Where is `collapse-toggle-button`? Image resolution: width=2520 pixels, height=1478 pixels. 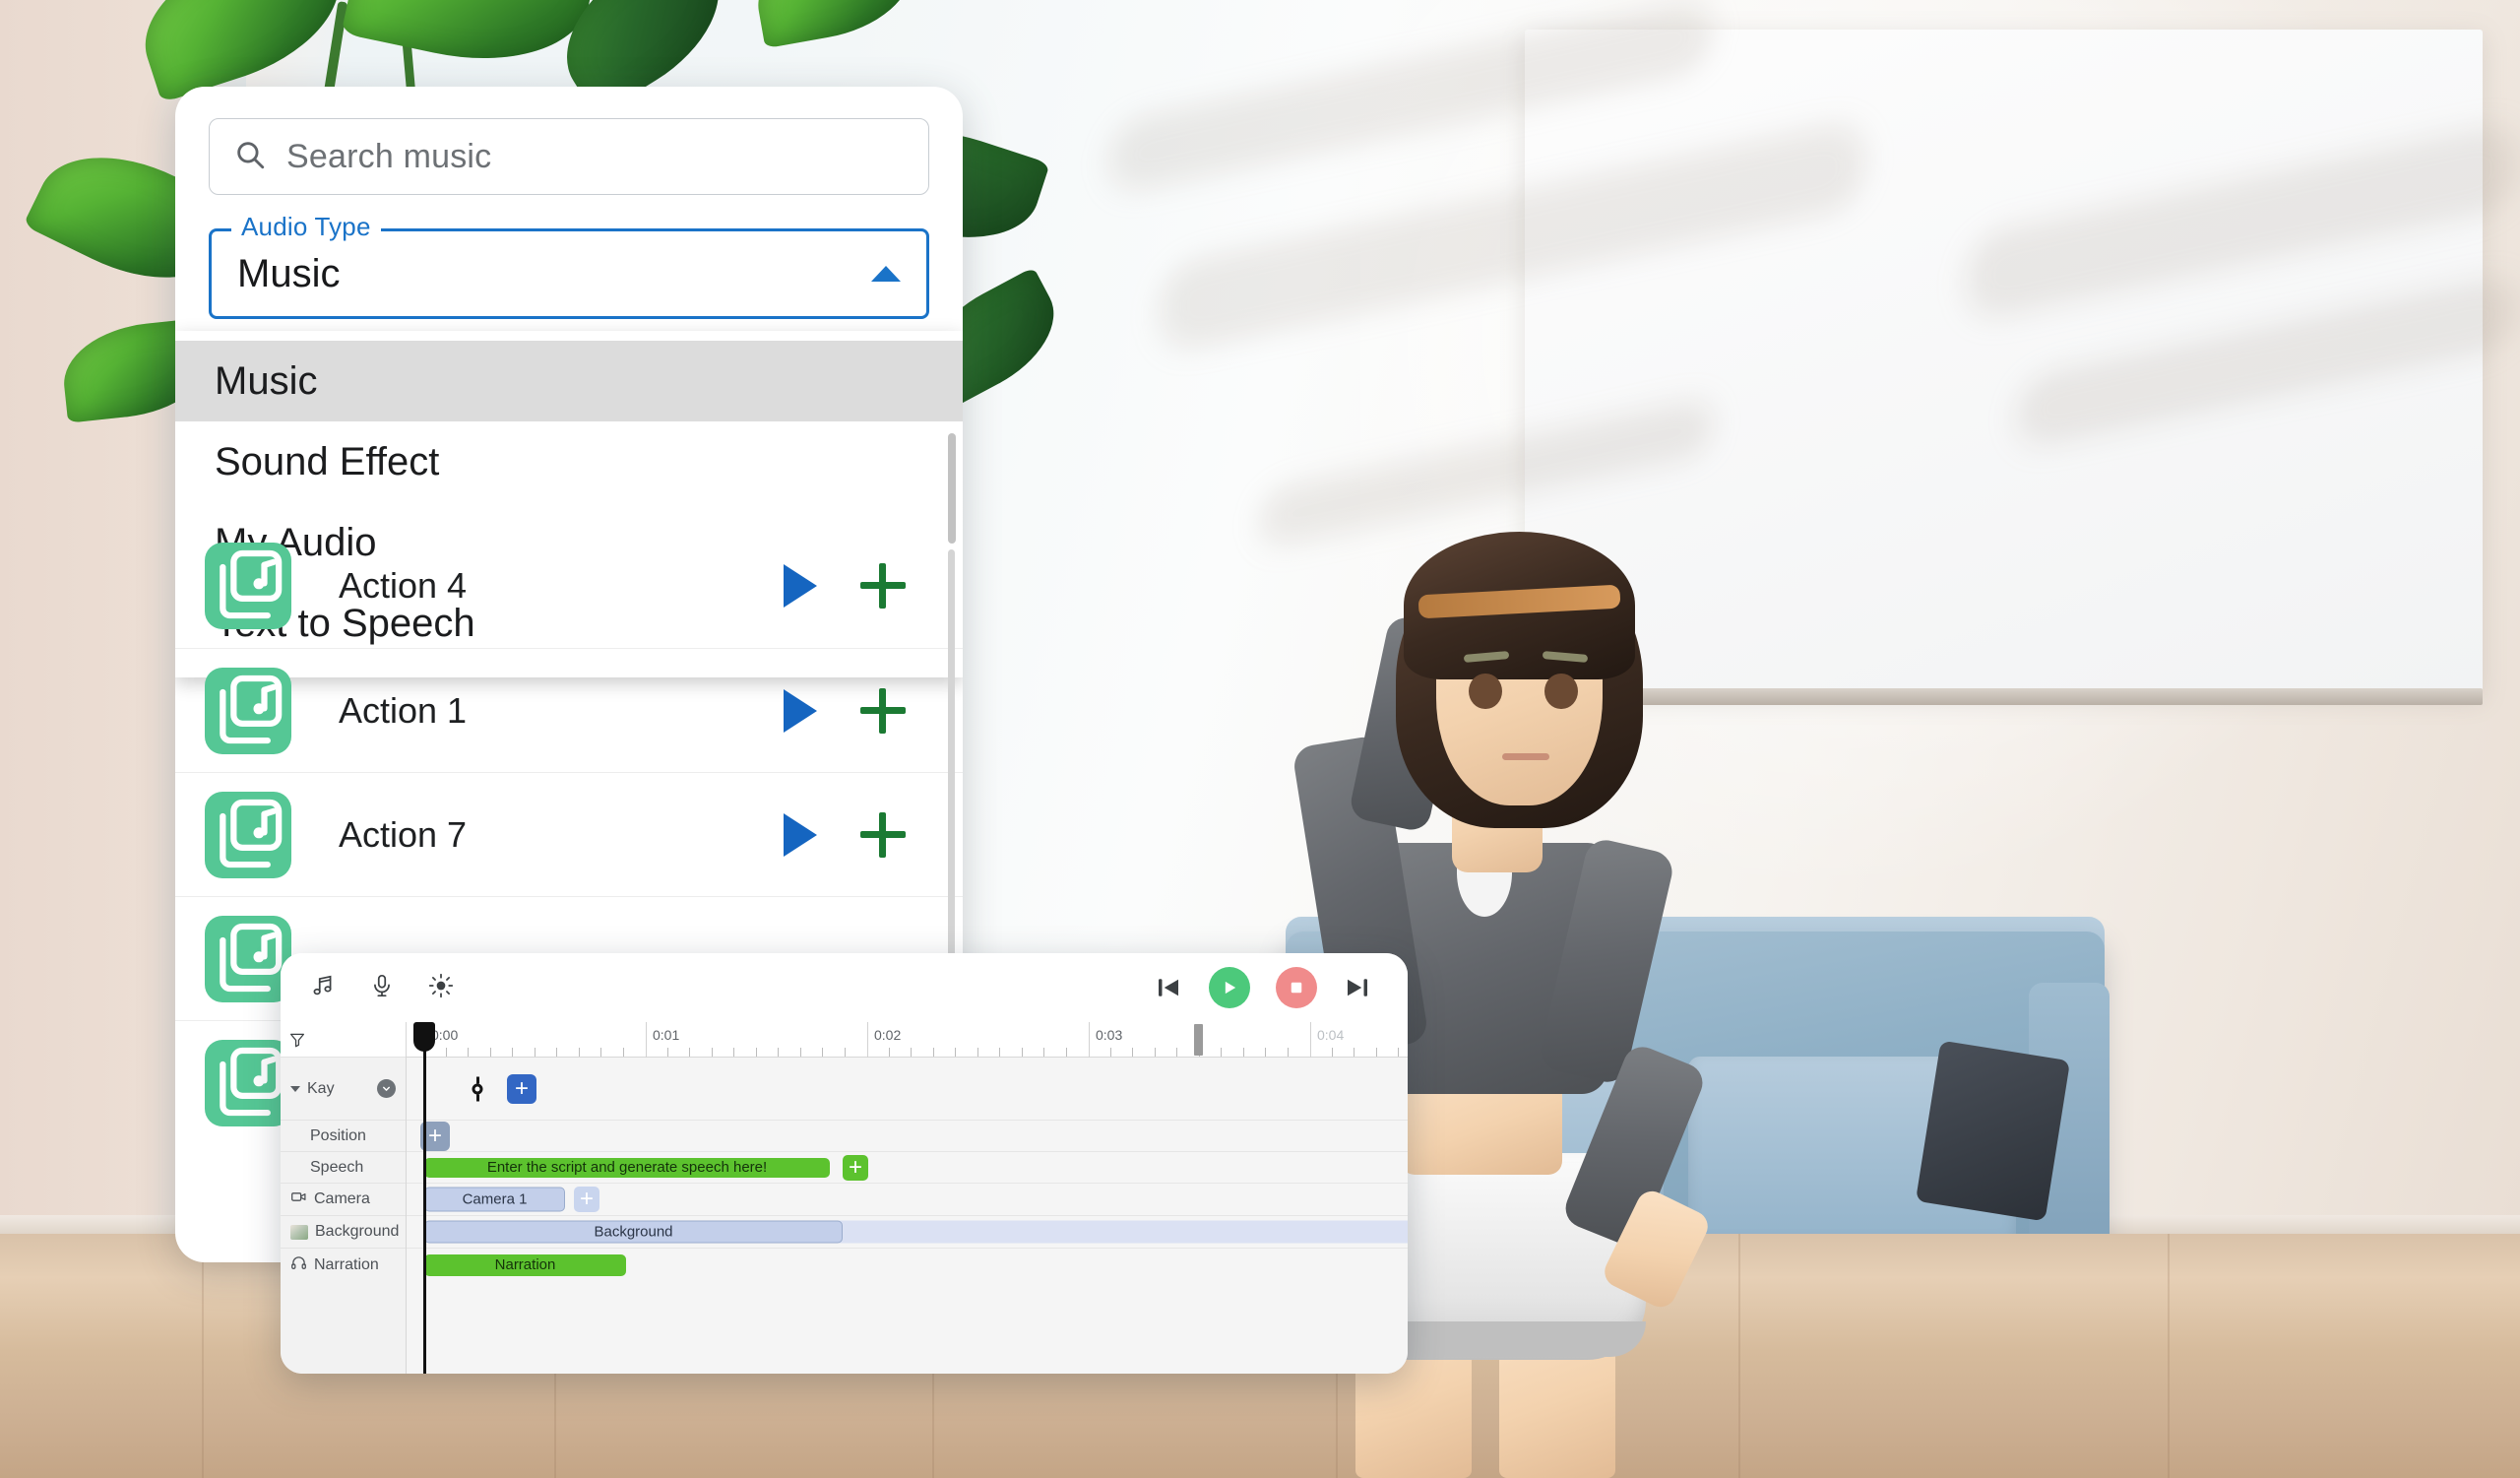 collapse-toggle-button is located at coordinates (386, 1088).